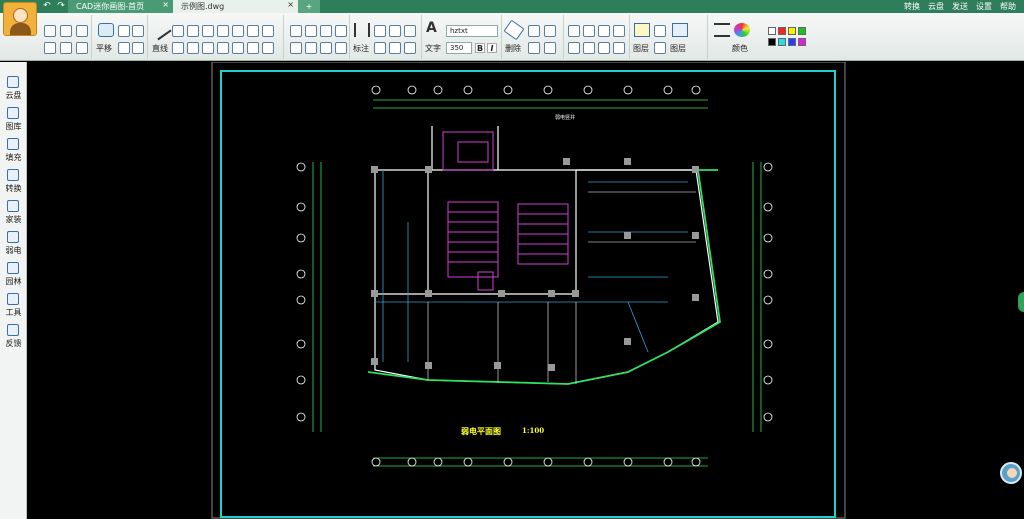 This screenshot has width=1024, height=519. What do you see at coordinates (20, 19) in the screenshot?
I see `app-logo` at bounding box center [20, 19].